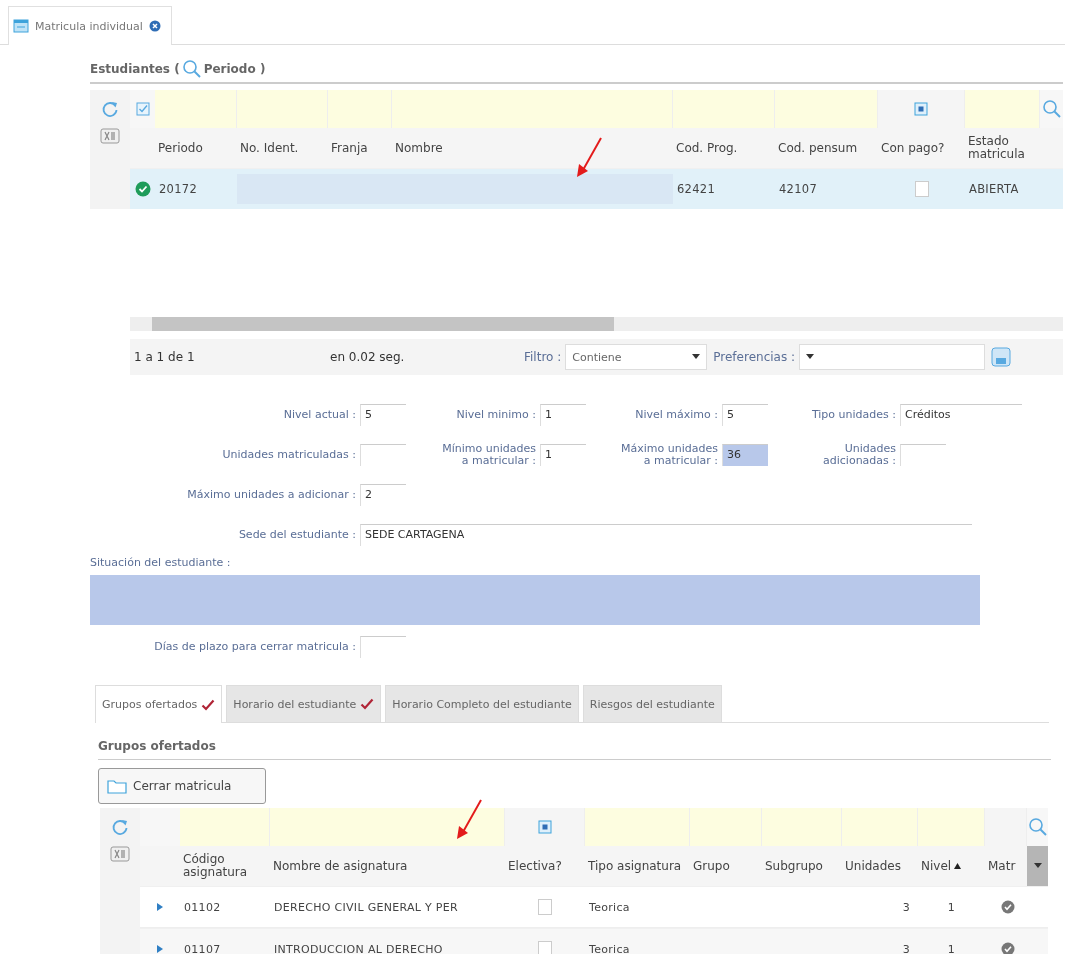  What do you see at coordinates (666, 535) in the screenshot?
I see `input-field: SEDE CARTAGENA` at bounding box center [666, 535].